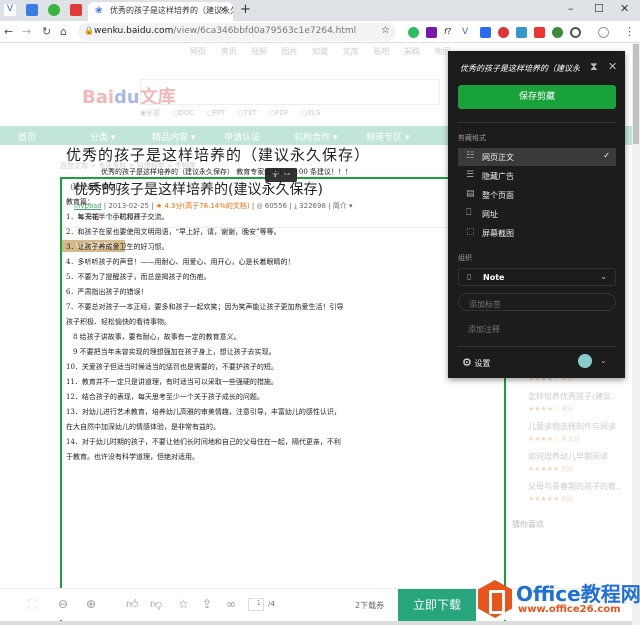 Image resolution: width=640 pixels, height=625 pixels. Describe the element at coordinates (205, 307) in the screenshot. I see `doc-line: 7．不要总对孩子一本正经，要多和孩子一起欢笑；因为笑声能让孩子更加热爱生活！引导` at that location.